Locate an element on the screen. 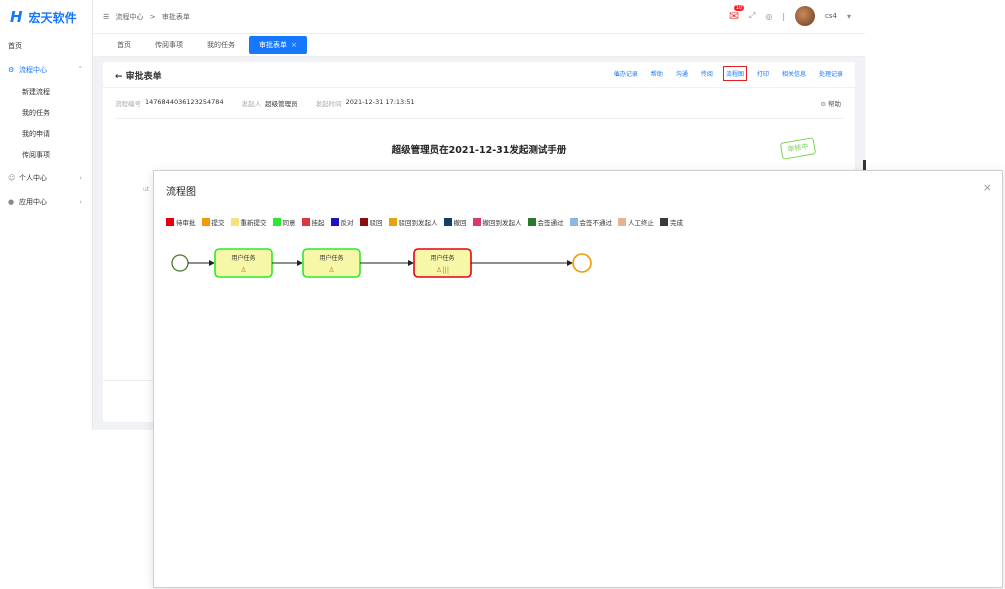 The width and height of the screenshot is (1005, 589). help-link: ⊙ 帮助 is located at coordinates (830, 103).